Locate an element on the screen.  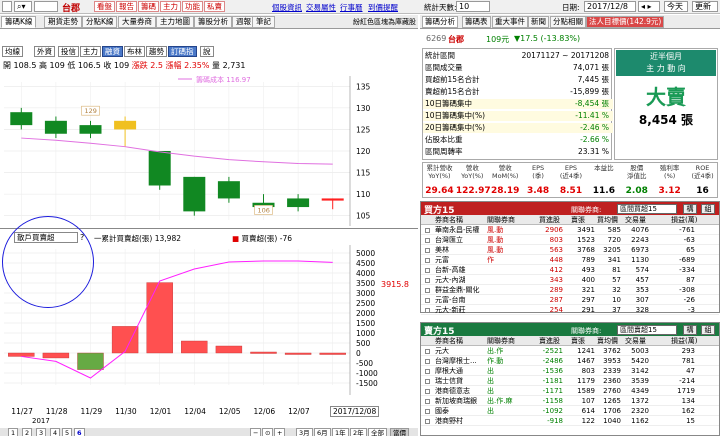
page-3: 3 is located at coordinates (41, 432).